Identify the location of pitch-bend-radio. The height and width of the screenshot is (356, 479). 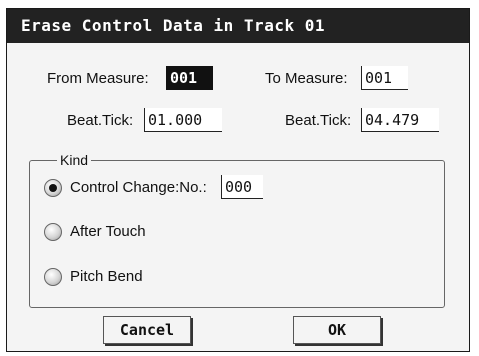
(53, 277).